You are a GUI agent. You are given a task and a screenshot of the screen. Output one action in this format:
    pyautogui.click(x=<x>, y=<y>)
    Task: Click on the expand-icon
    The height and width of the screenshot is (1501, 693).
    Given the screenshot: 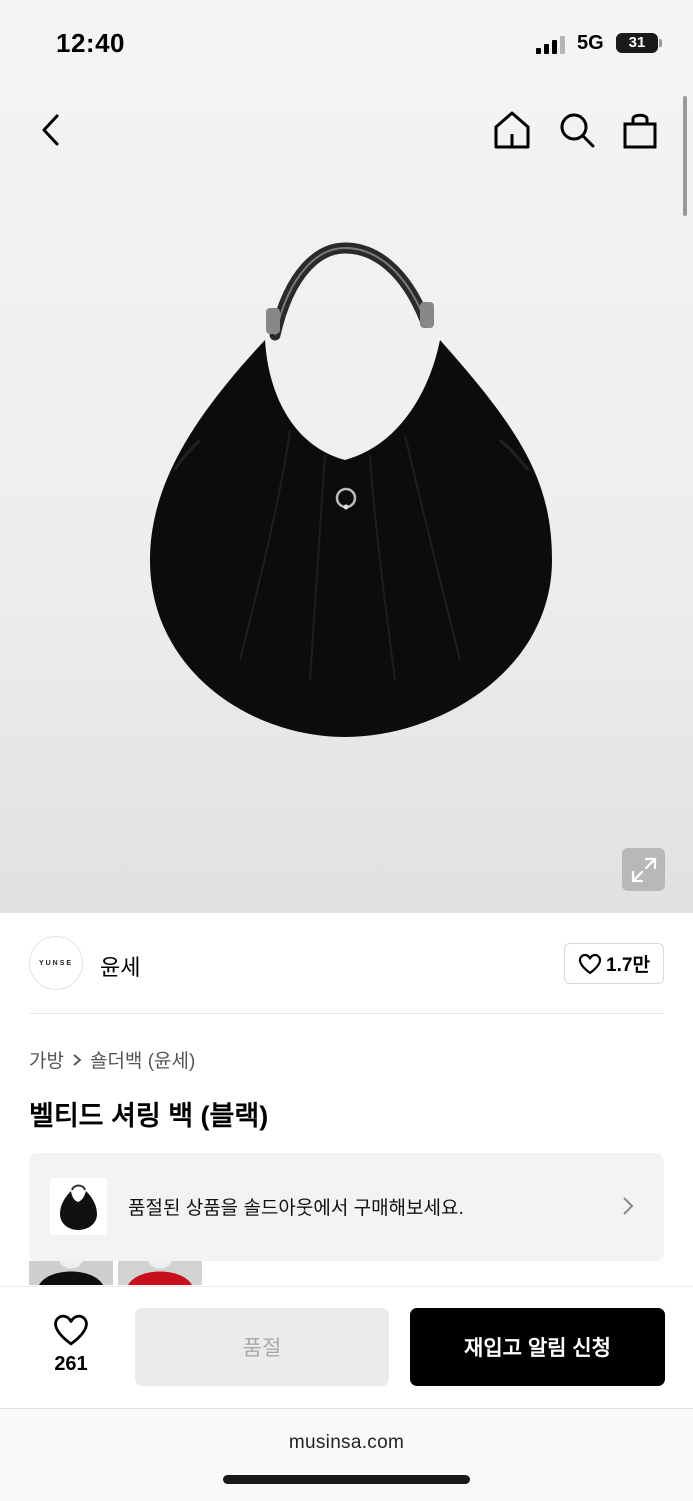 What is the action you would take?
    pyautogui.click(x=643, y=869)
    